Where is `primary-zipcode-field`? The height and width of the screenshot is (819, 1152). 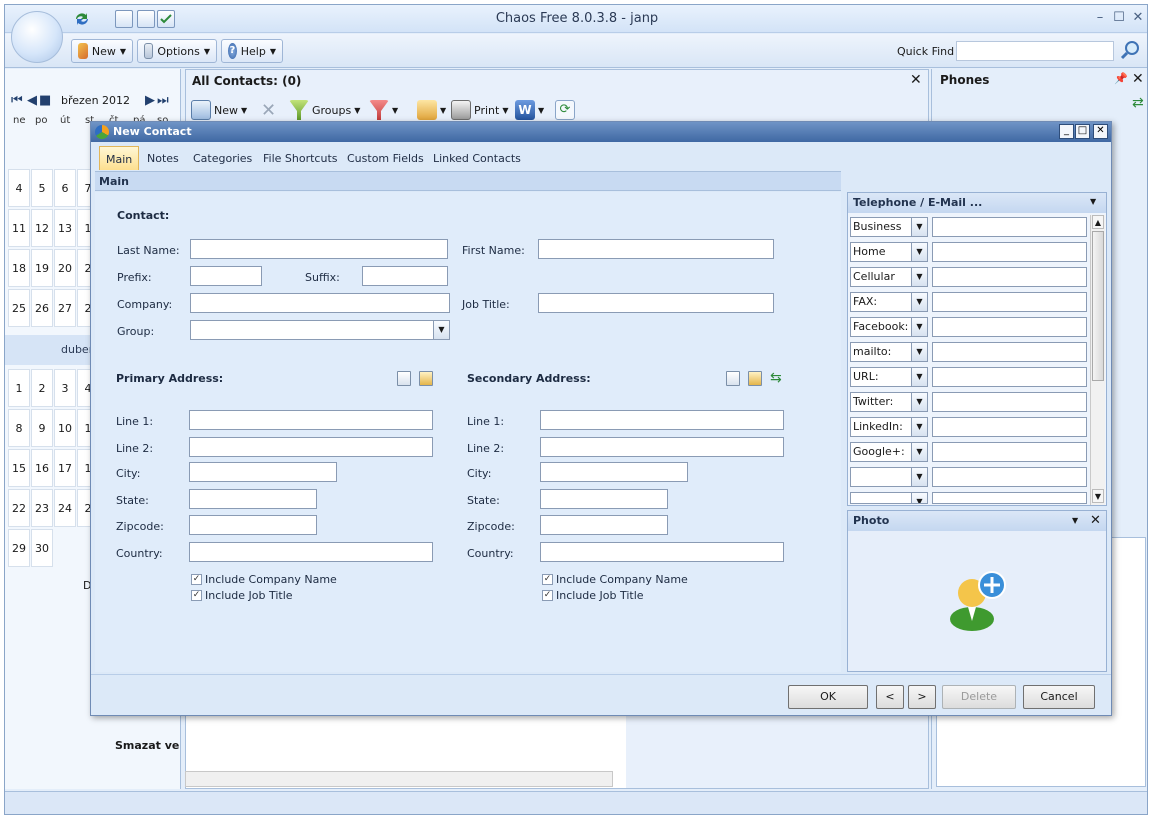 primary-zipcode-field is located at coordinates (253, 525).